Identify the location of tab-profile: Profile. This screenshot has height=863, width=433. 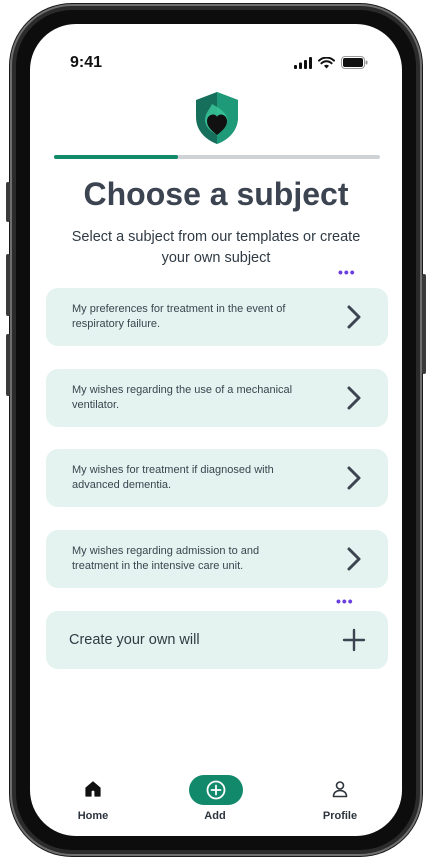
(340, 802).